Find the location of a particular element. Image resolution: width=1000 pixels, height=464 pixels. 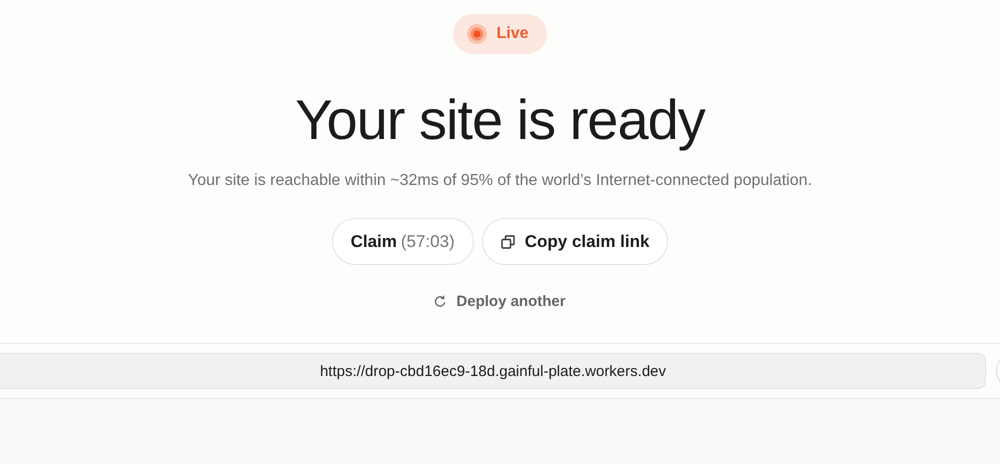

copy-claim-link-button: Copy claim link is located at coordinates (575, 241).